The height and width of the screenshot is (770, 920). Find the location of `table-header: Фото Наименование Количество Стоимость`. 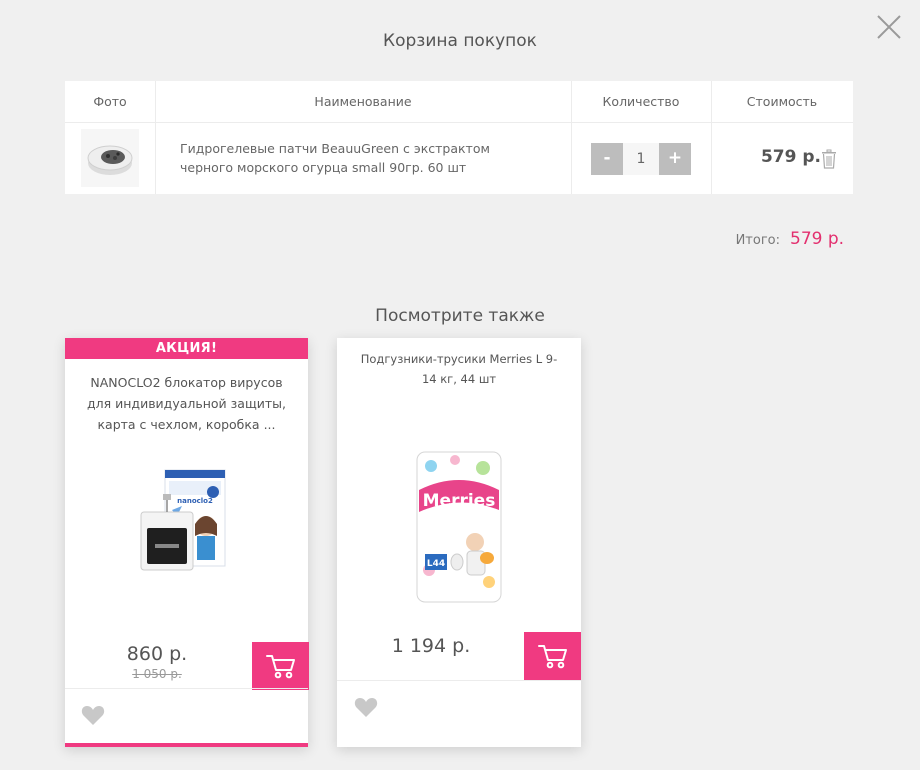

table-header: Фото Наименование Количество Стоимость is located at coordinates (459, 102).